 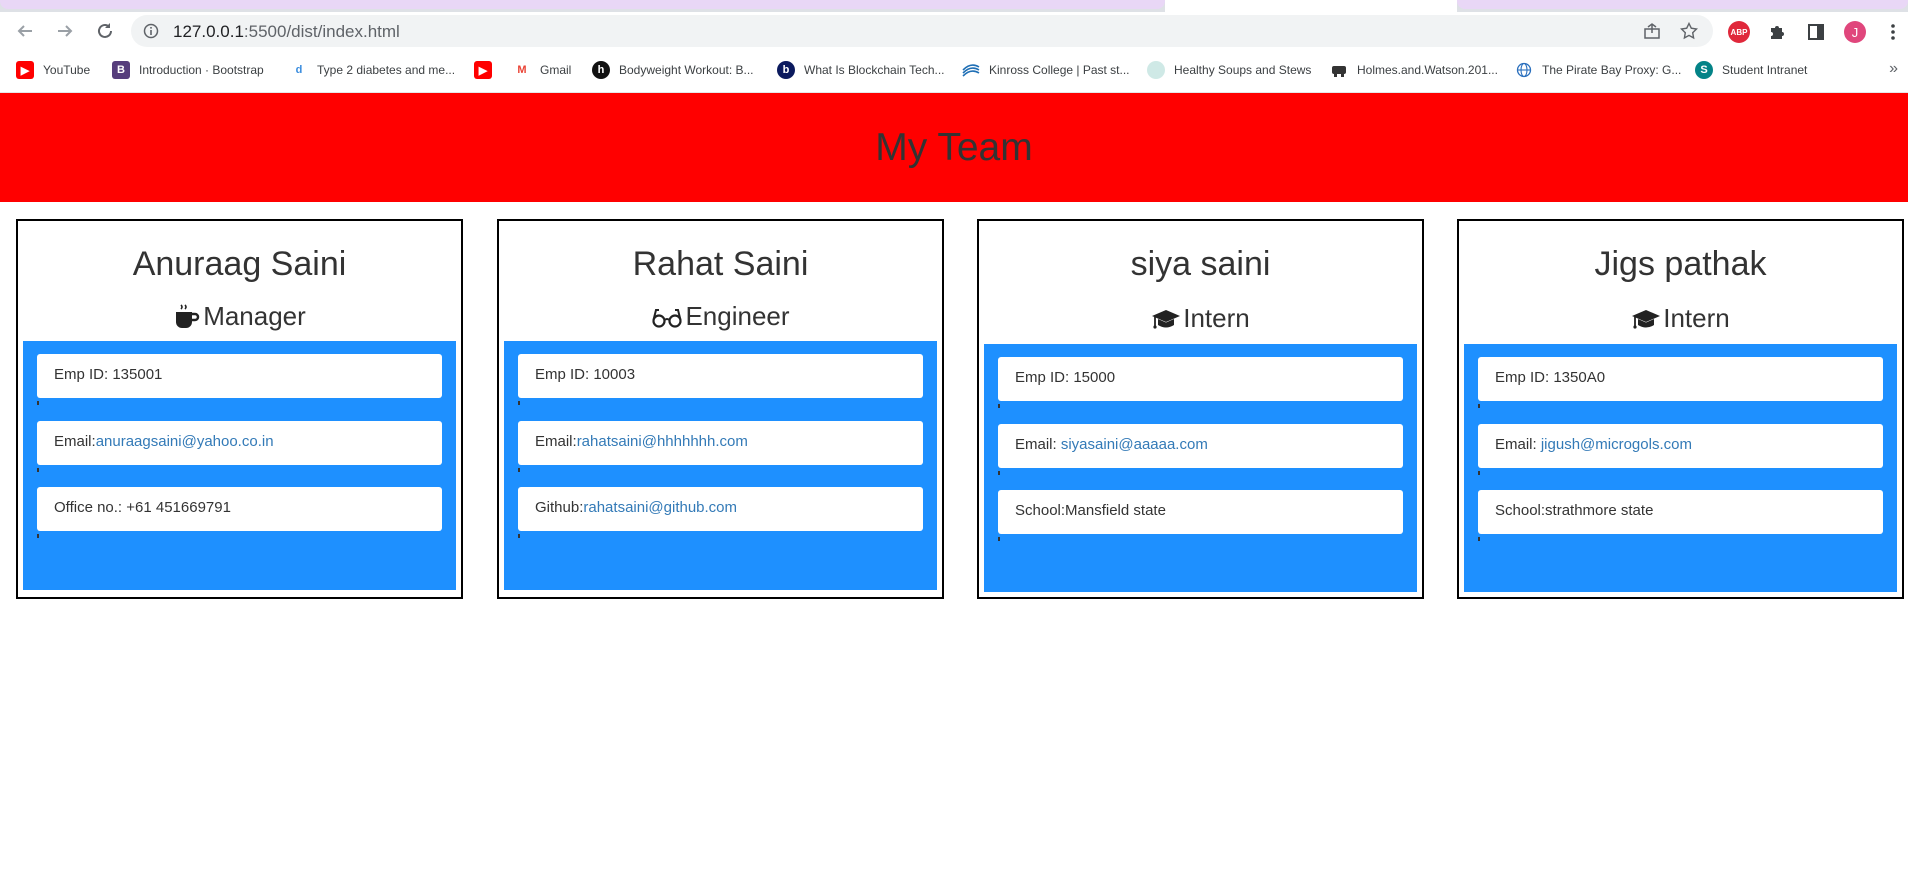 I want to click on bookmark-youtube-2: ▶, so click(x=483, y=70).